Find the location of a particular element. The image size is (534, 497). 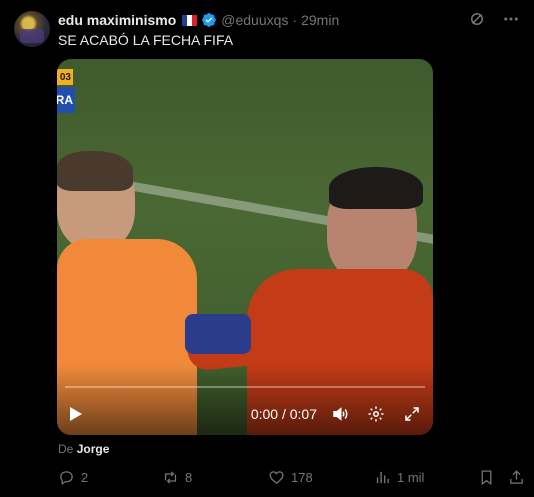

team-overlay: RA is located at coordinates (66, 100).